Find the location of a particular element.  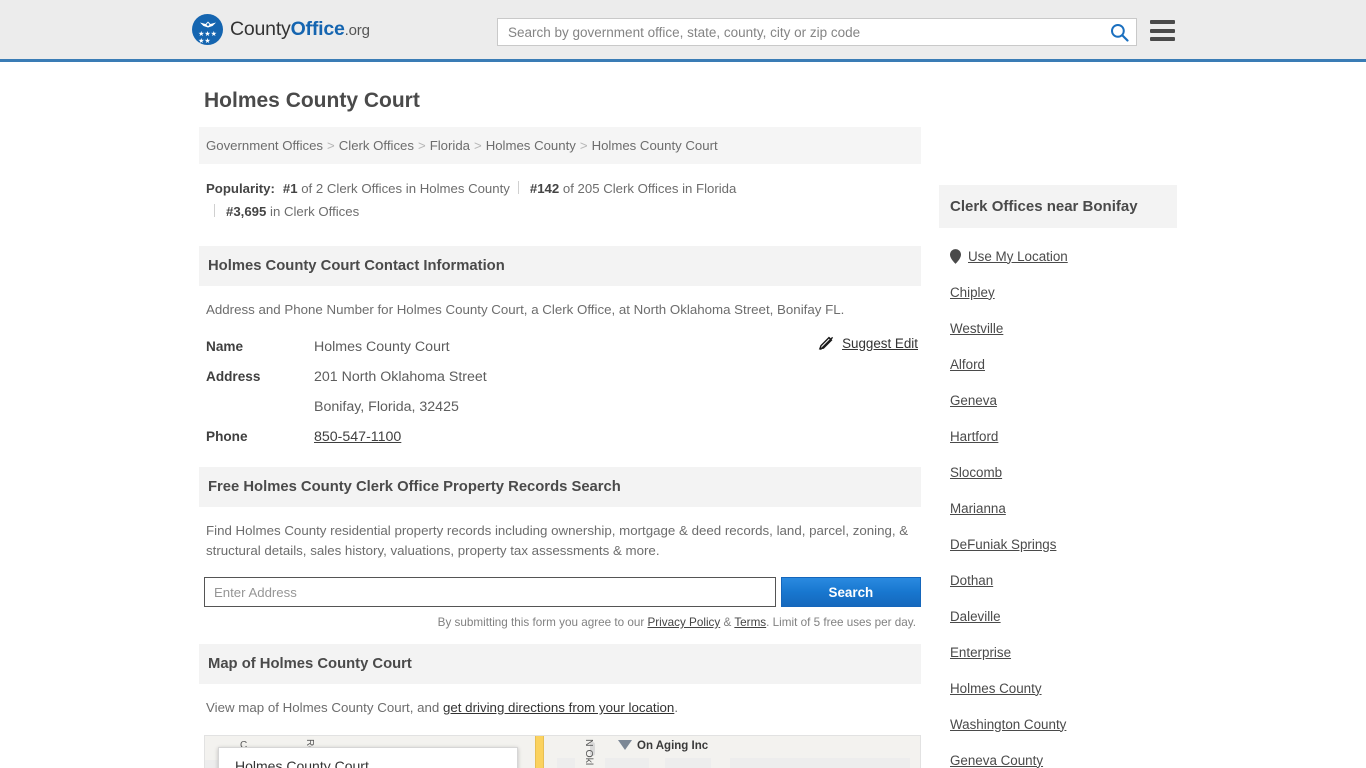

address-input is located at coordinates (490, 592).